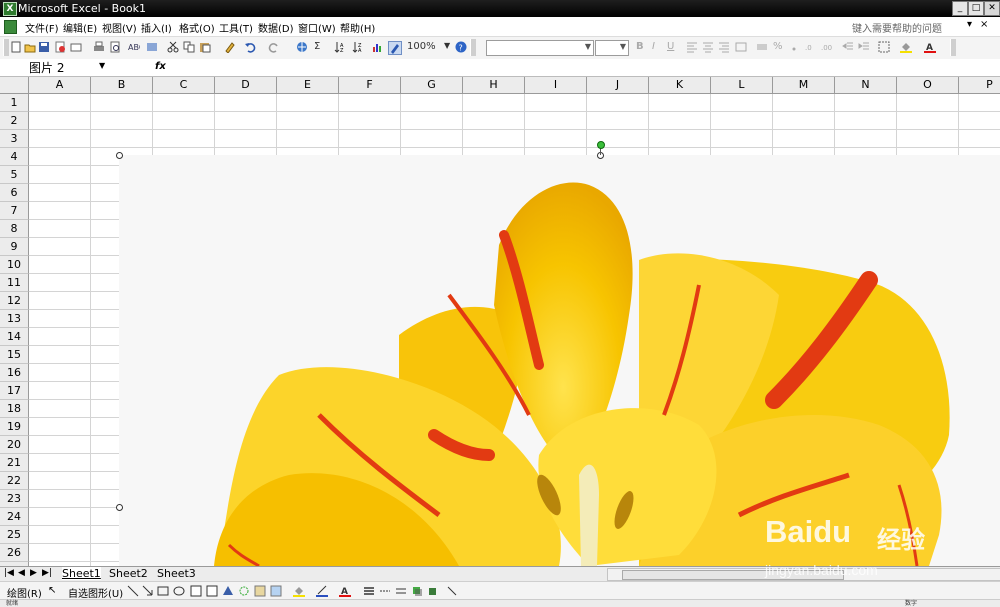 The image size is (1000, 607). Describe the element at coordinates (680, 85) in the screenshot. I see `column-header: K` at that location.